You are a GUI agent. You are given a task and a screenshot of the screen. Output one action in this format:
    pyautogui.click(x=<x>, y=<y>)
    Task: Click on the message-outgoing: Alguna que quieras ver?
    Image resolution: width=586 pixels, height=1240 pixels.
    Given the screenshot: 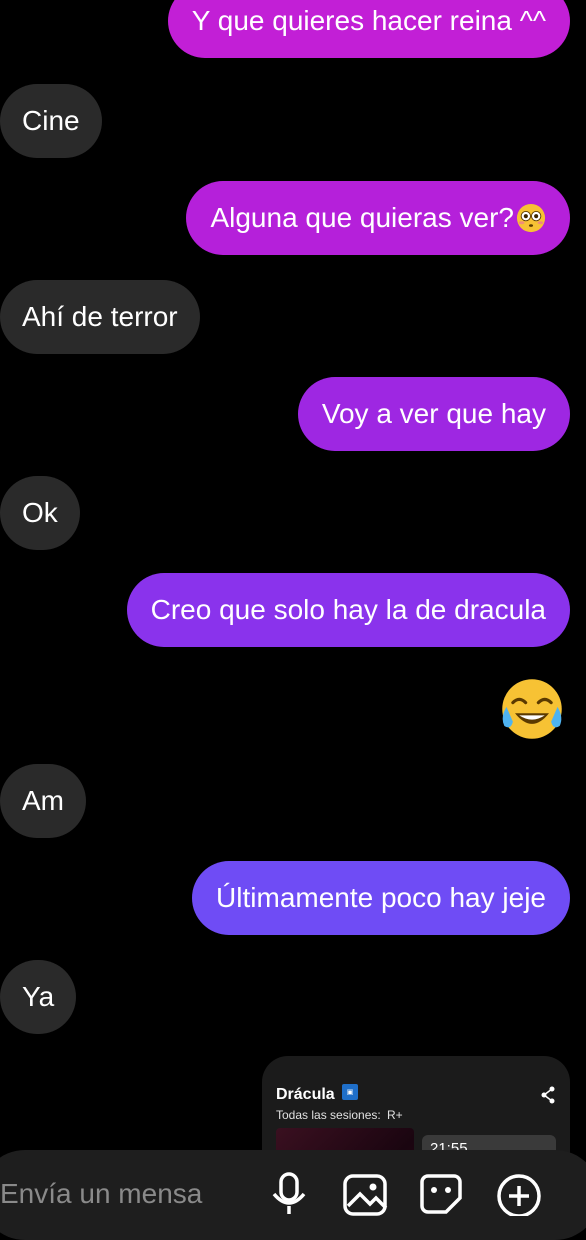 What is the action you would take?
    pyautogui.click(x=378, y=218)
    